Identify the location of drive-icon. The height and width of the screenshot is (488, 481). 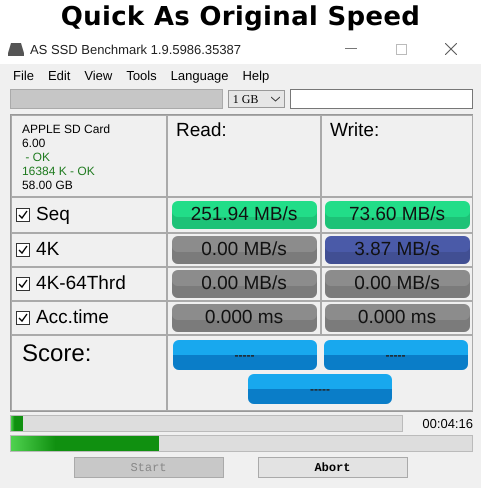
(16, 49).